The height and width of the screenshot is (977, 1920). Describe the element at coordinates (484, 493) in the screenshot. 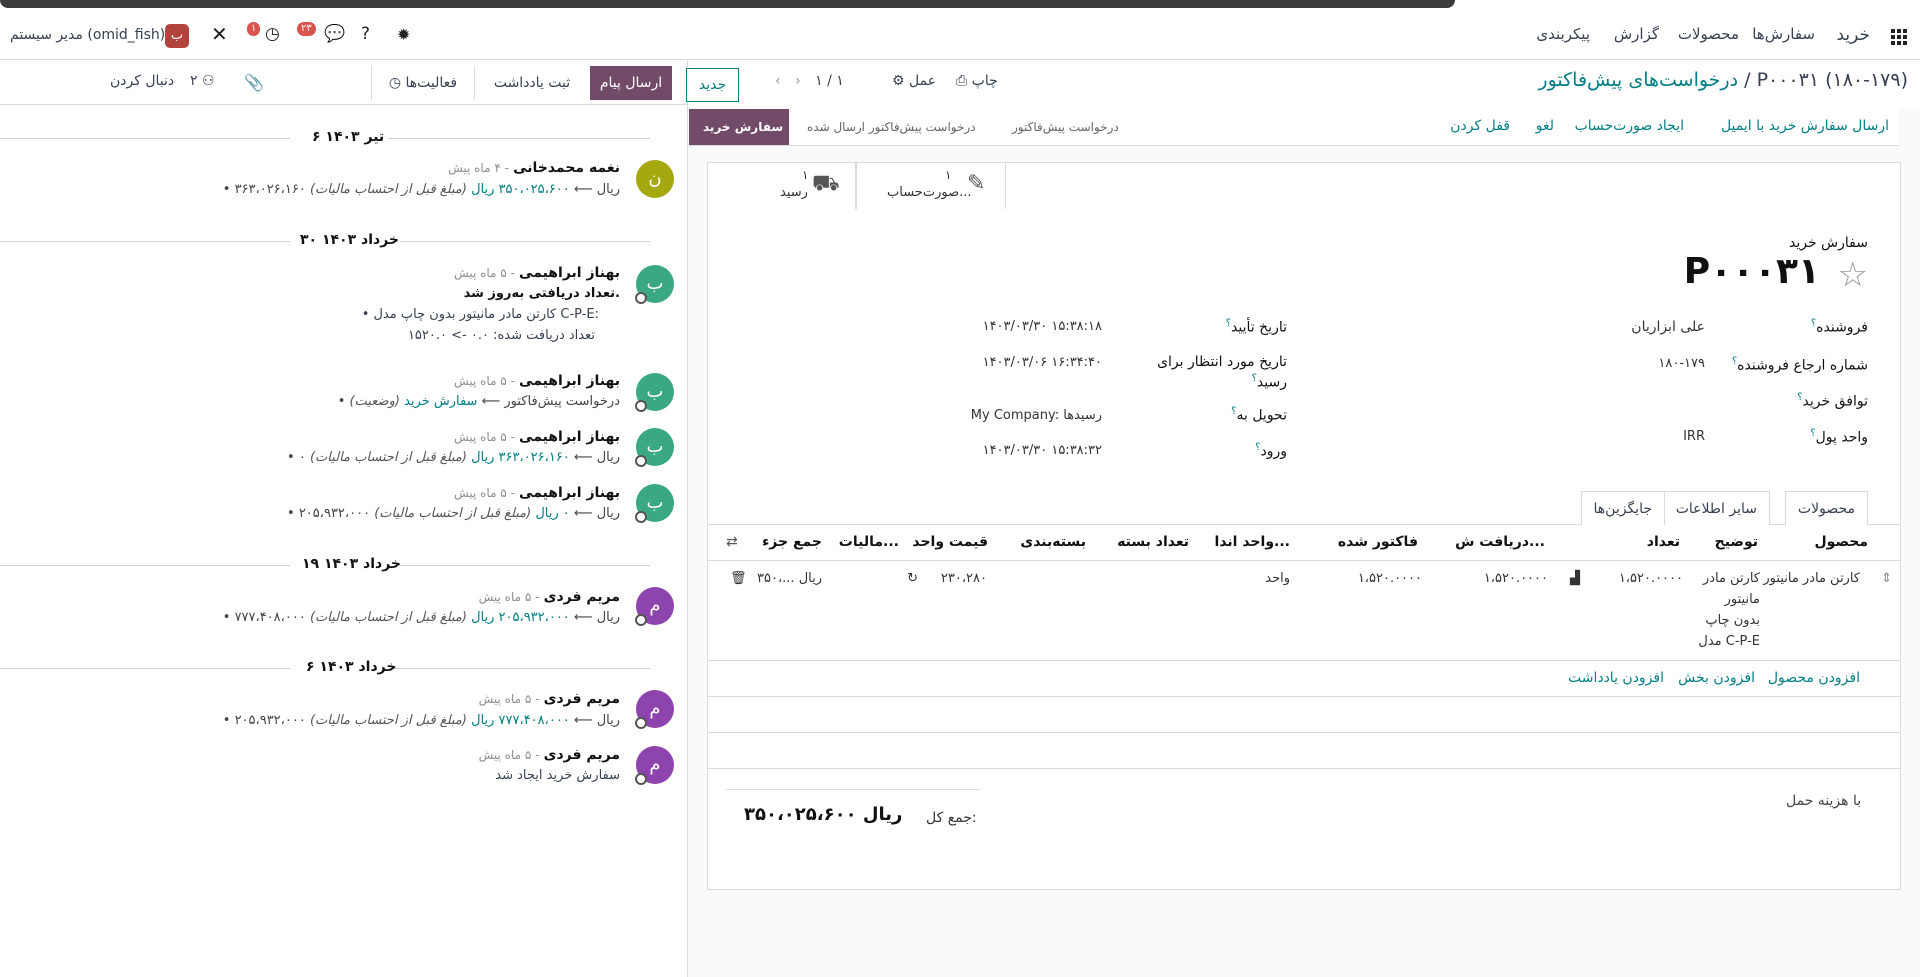

I see `message-time: - ۵ ماه پیش` at that location.